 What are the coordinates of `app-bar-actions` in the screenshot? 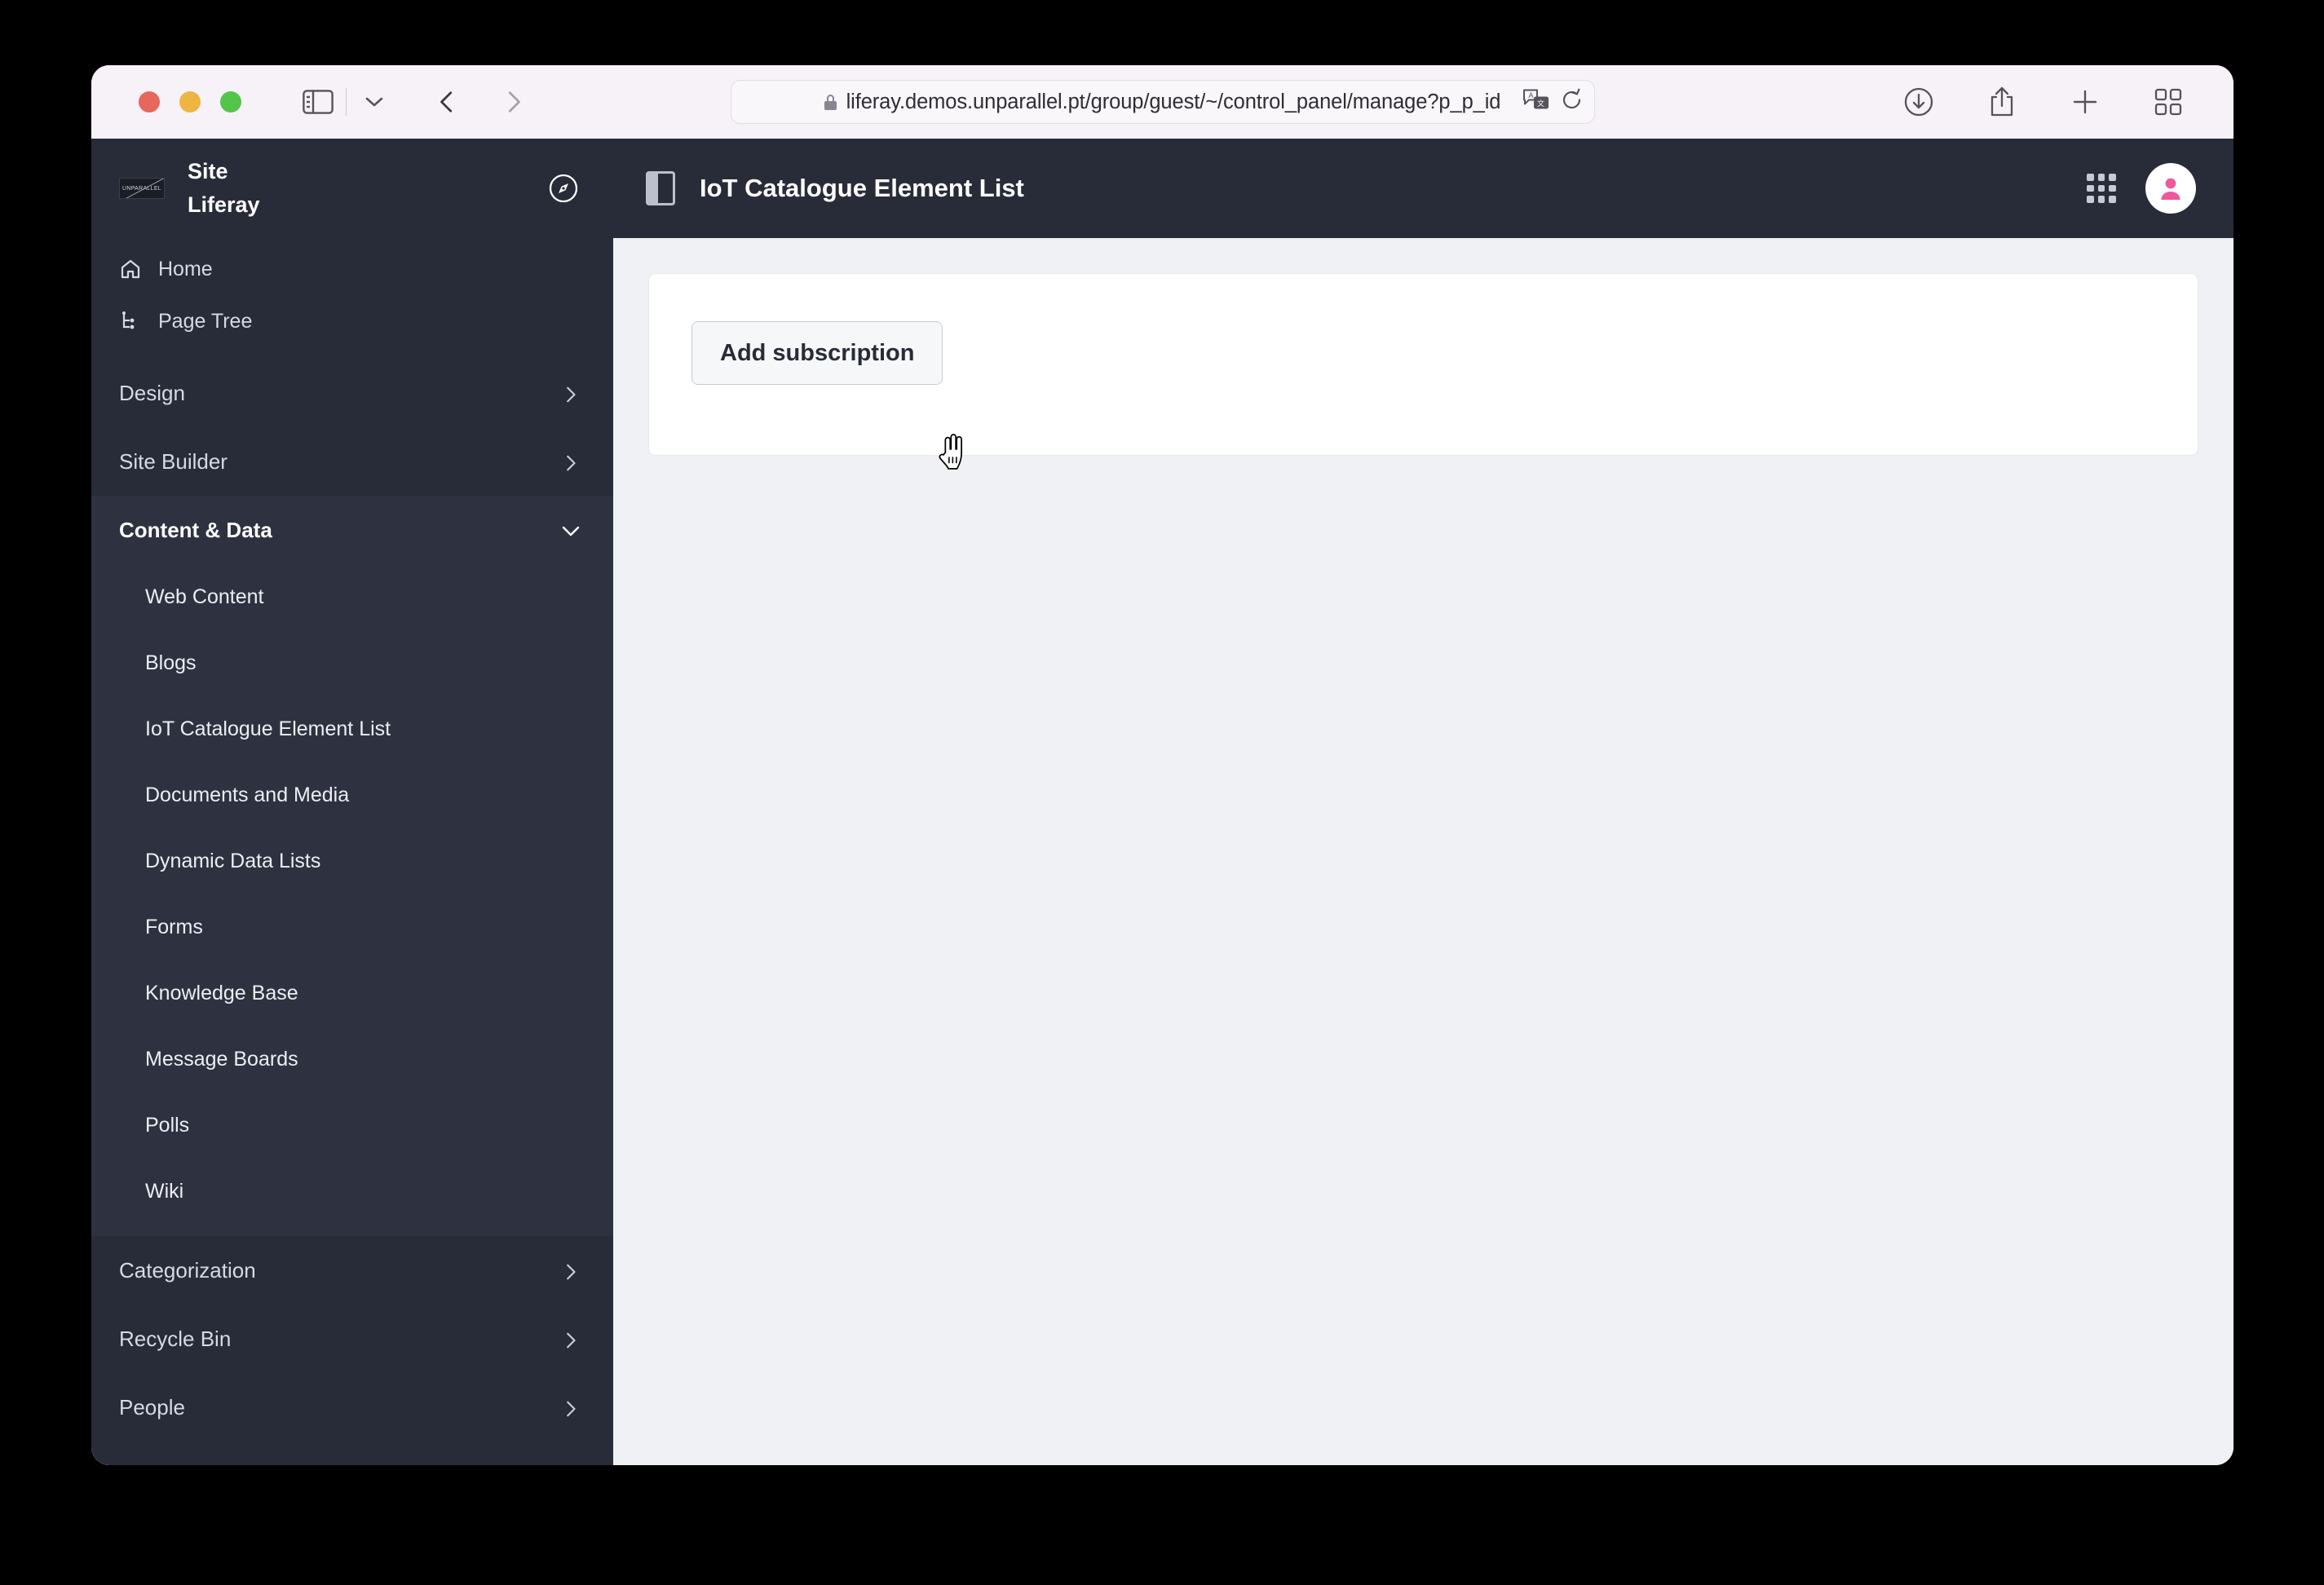 It's located at (2142, 188).